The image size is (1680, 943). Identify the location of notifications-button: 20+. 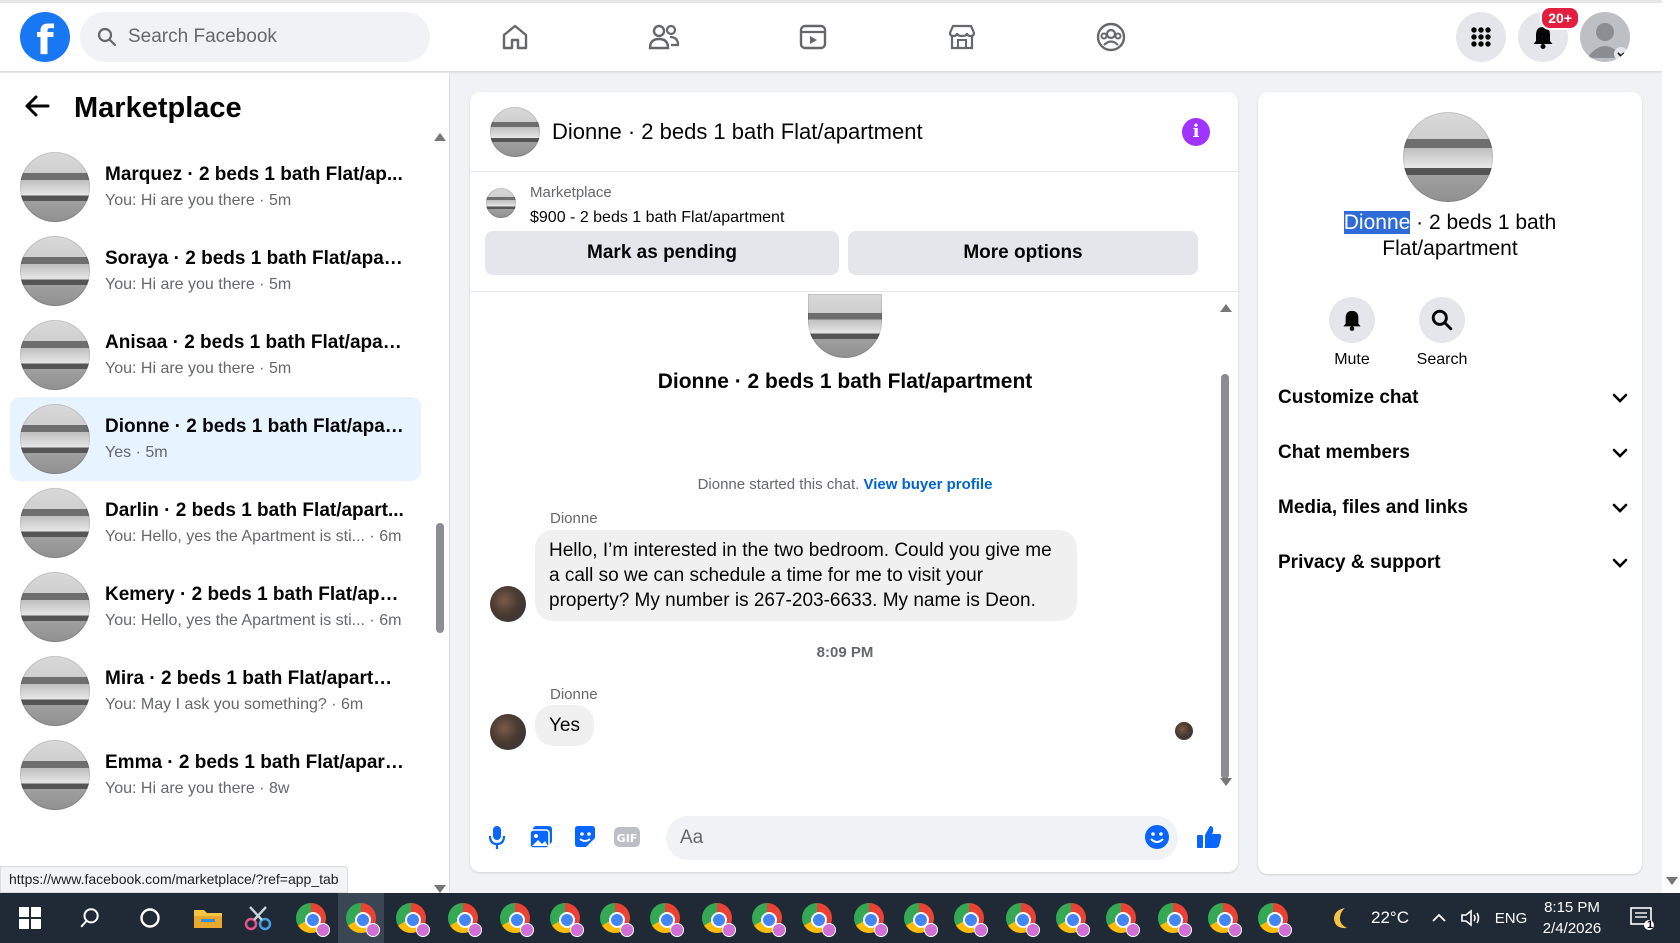
(1549, 34).